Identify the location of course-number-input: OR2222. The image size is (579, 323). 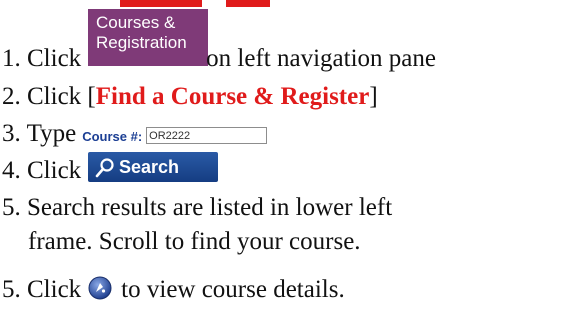
(207, 135).